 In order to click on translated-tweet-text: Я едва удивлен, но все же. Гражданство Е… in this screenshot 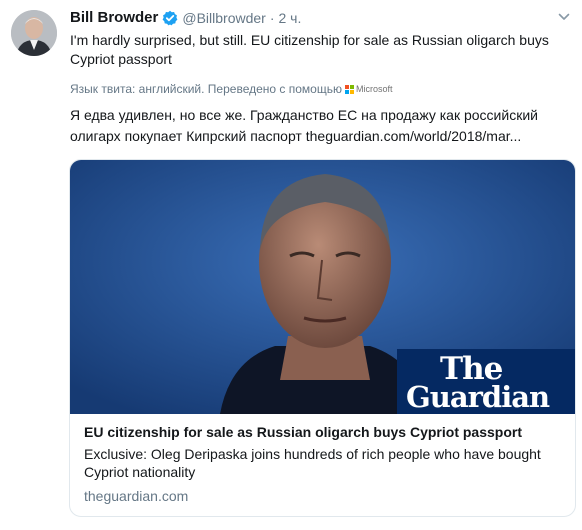, I will do `click(320, 126)`.